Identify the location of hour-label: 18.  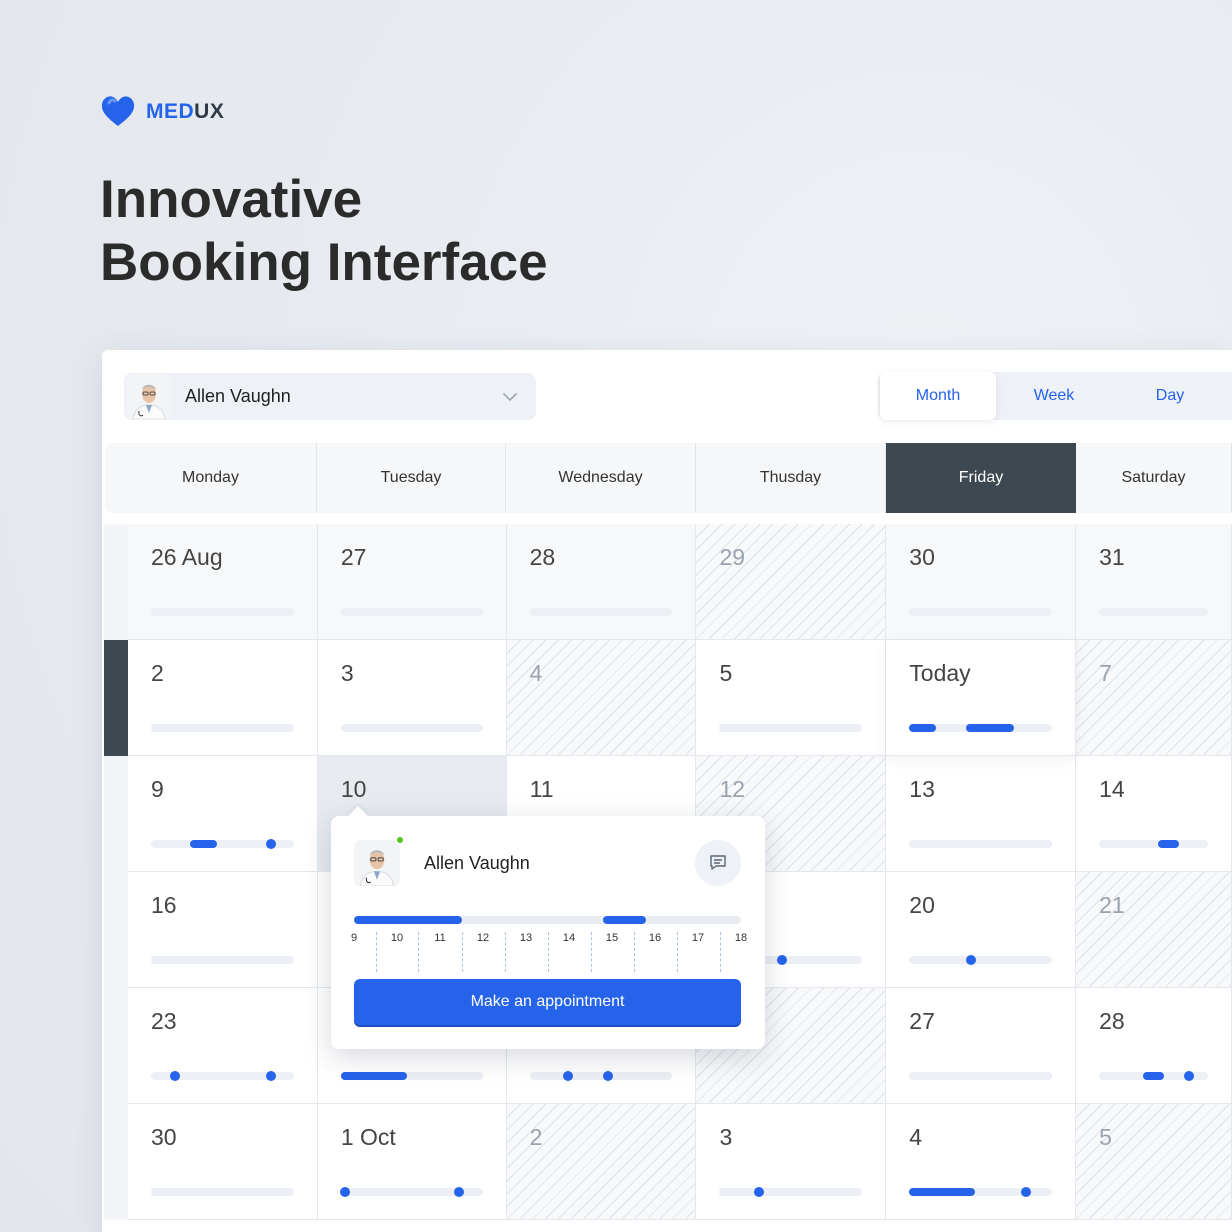
(741, 938).